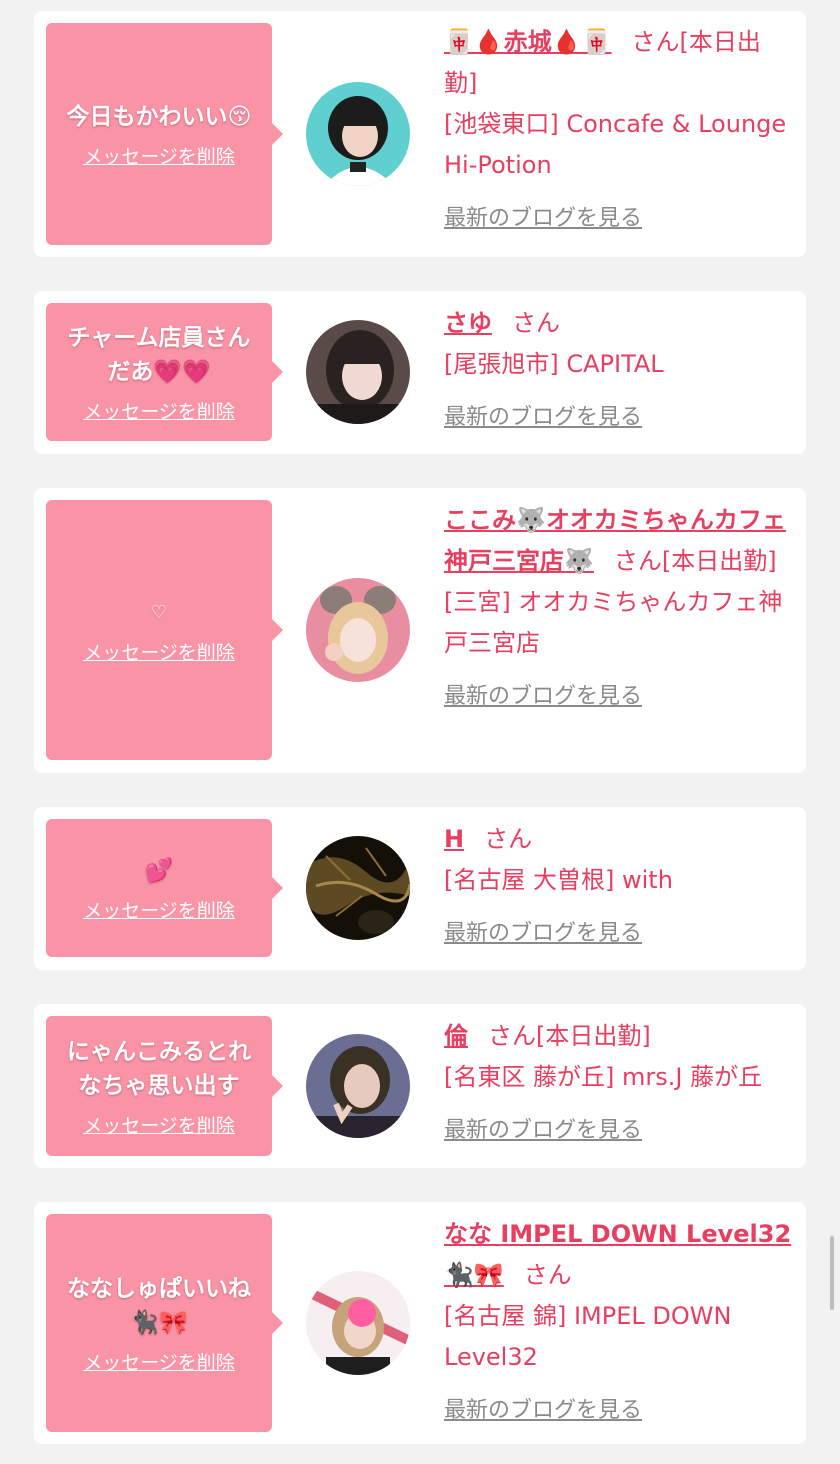 The height and width of the screenshot is (1464, 840). Describe the element at coordinates (159, 612) in the screenshot. I see `message-text: ♡` at that location.